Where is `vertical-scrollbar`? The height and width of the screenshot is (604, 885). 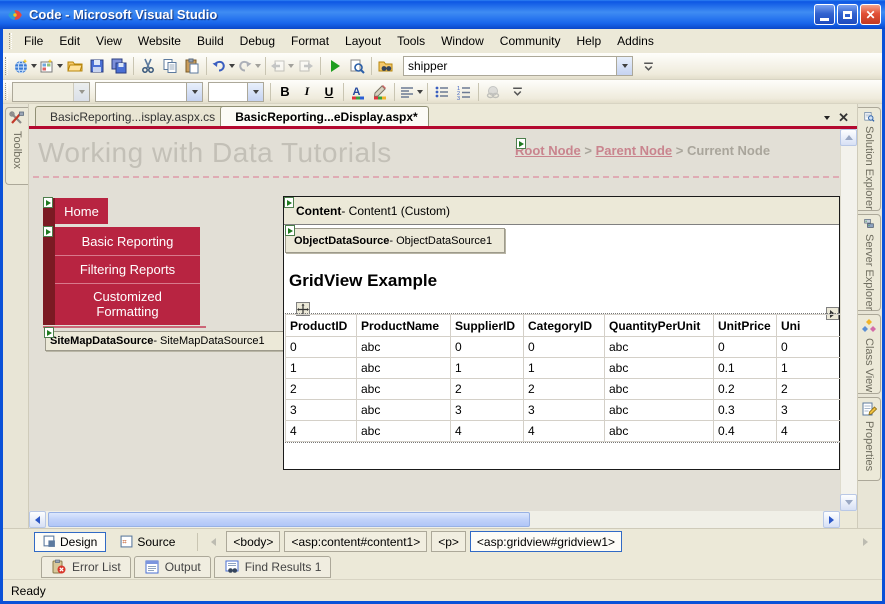 vertical-scrollbar is located at coordinates (848, 320).